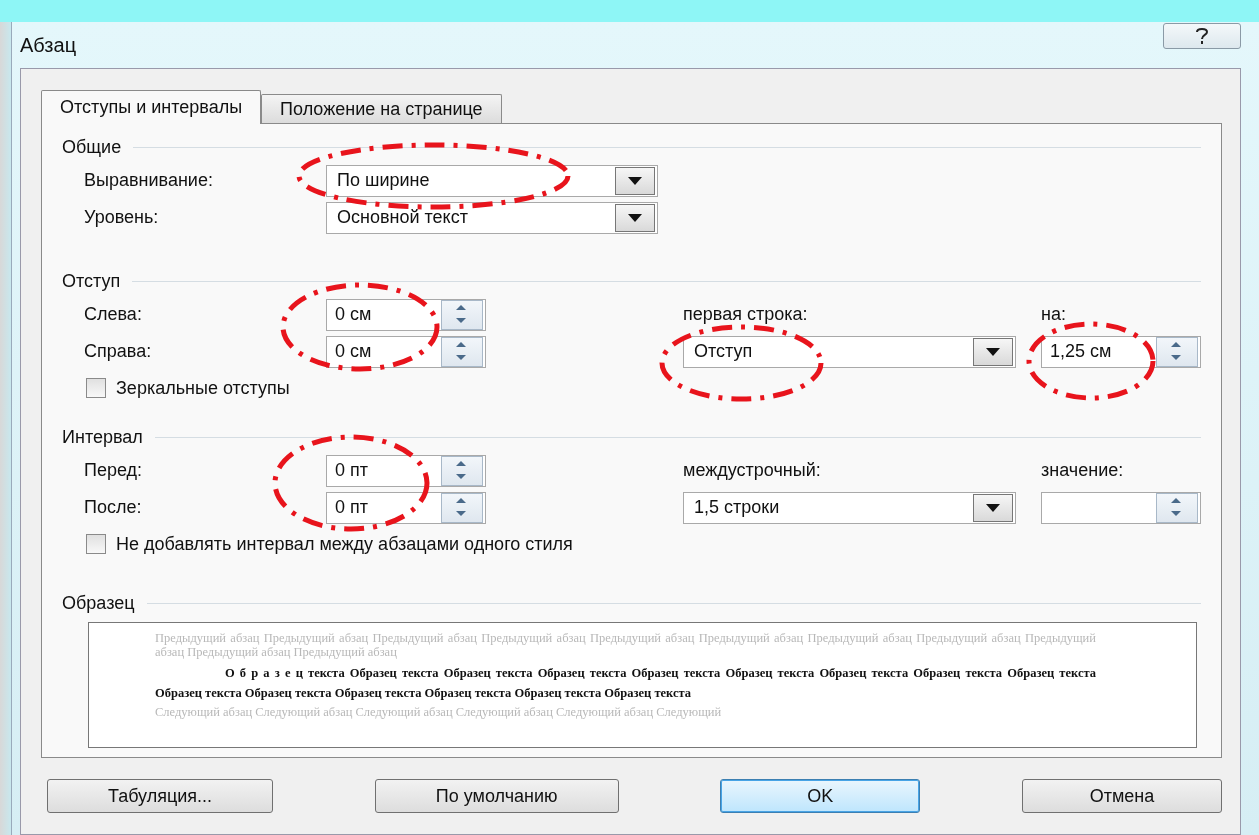  Describe the element at coordinates (625, 683) in the screenshot. I see `preview-sample-paragraph: О б р а з е ц текста Образец текста Образец текста Образец текста Образец текста Образец текста Образец текста Образец текста Образец текста Образец текста Образец текста Образец текста Образец текста Образец текста Образец текста` at that location.